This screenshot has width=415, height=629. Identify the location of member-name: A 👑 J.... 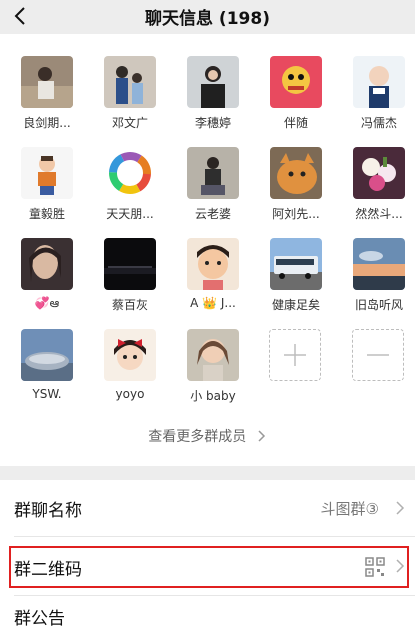
(213, 303).